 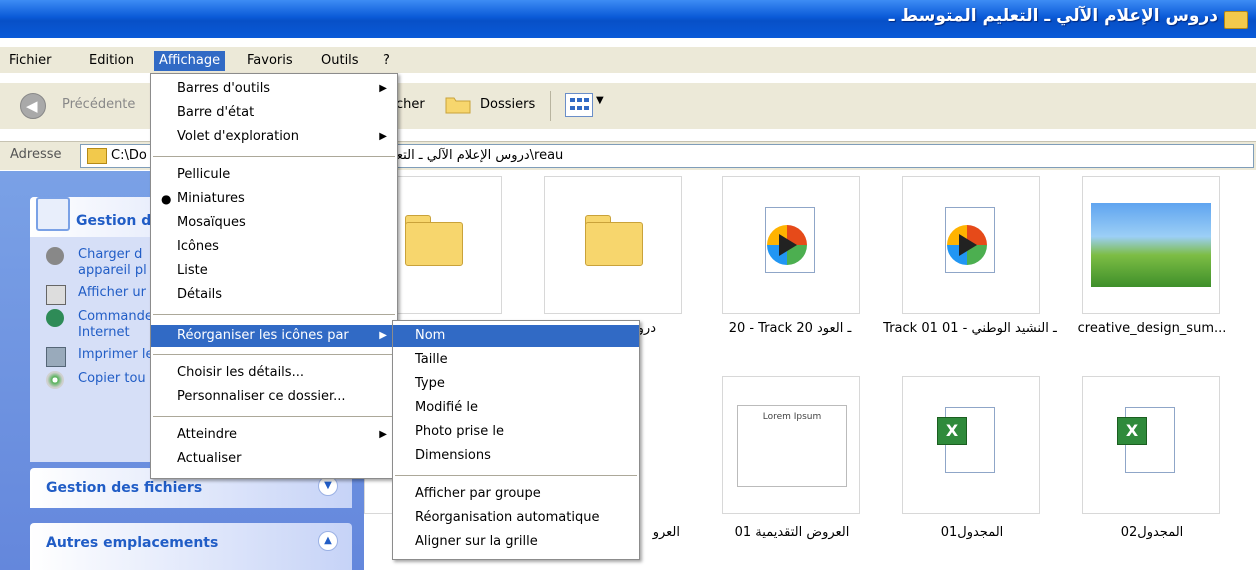 I want to click on slide-preview: Lorem Ipsum, so click(x=792, y=446).